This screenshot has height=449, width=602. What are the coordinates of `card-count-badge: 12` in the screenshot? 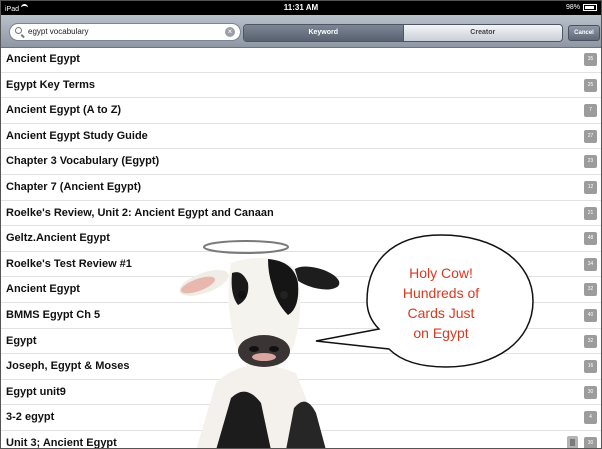 It's located at (590, 187).